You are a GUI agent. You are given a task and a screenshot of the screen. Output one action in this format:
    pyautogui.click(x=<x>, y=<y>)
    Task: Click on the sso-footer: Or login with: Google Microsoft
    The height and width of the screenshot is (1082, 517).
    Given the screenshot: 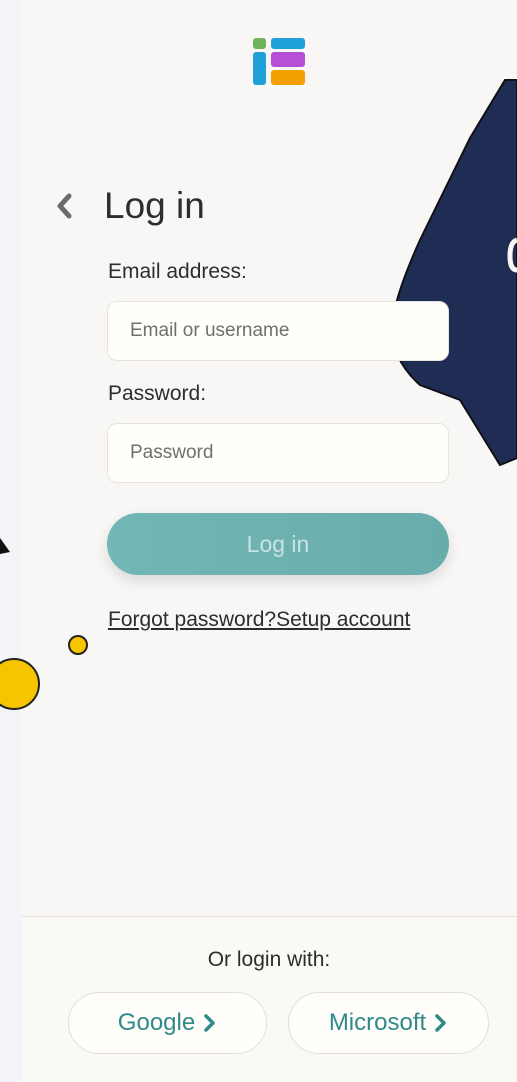 What is the action you would take?
    pyautogui.click(x=269, y=999)
    